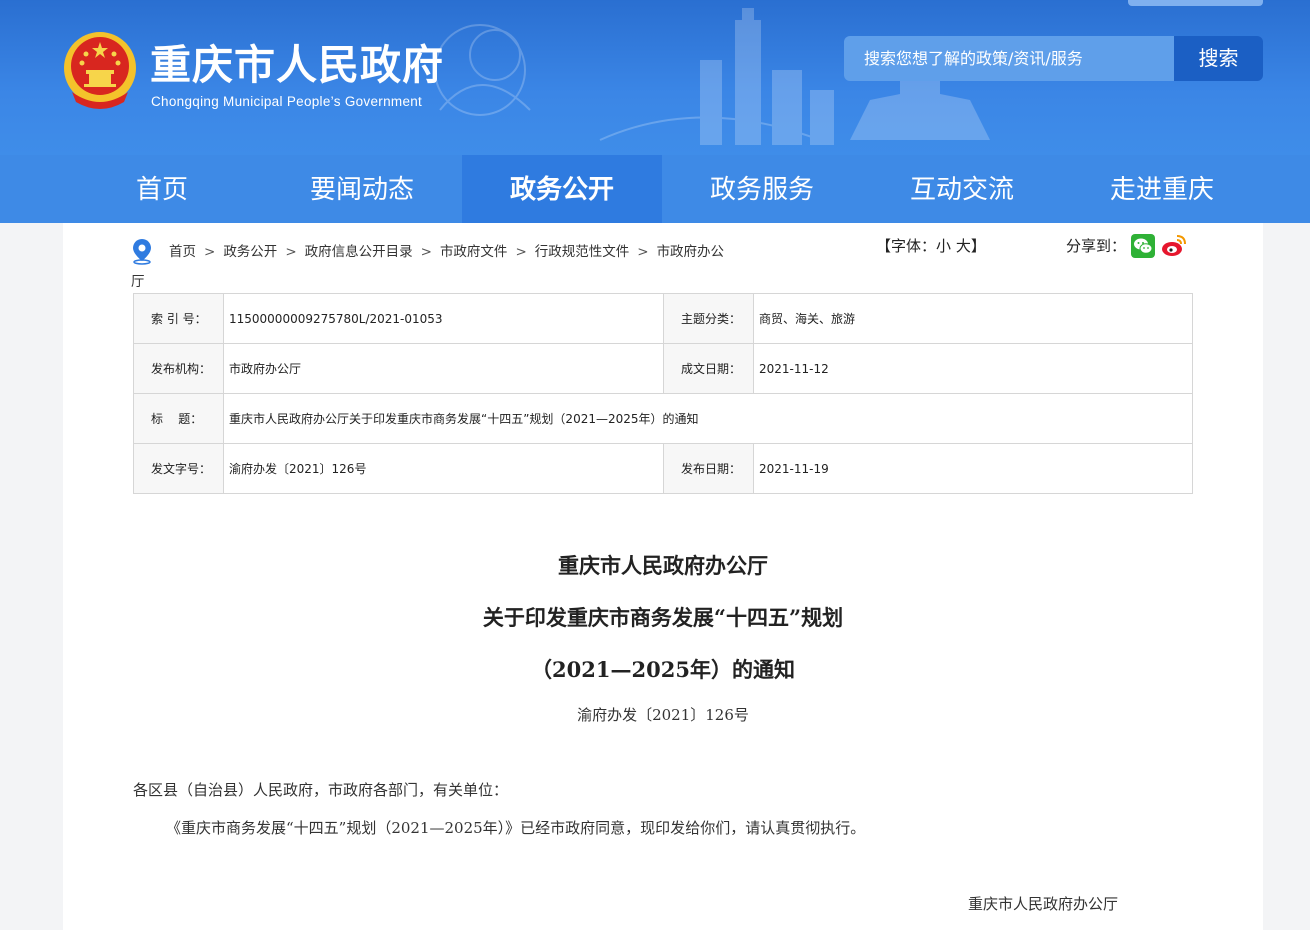  I want to click on issuer-label: 发布机构：, so click(178, 368).